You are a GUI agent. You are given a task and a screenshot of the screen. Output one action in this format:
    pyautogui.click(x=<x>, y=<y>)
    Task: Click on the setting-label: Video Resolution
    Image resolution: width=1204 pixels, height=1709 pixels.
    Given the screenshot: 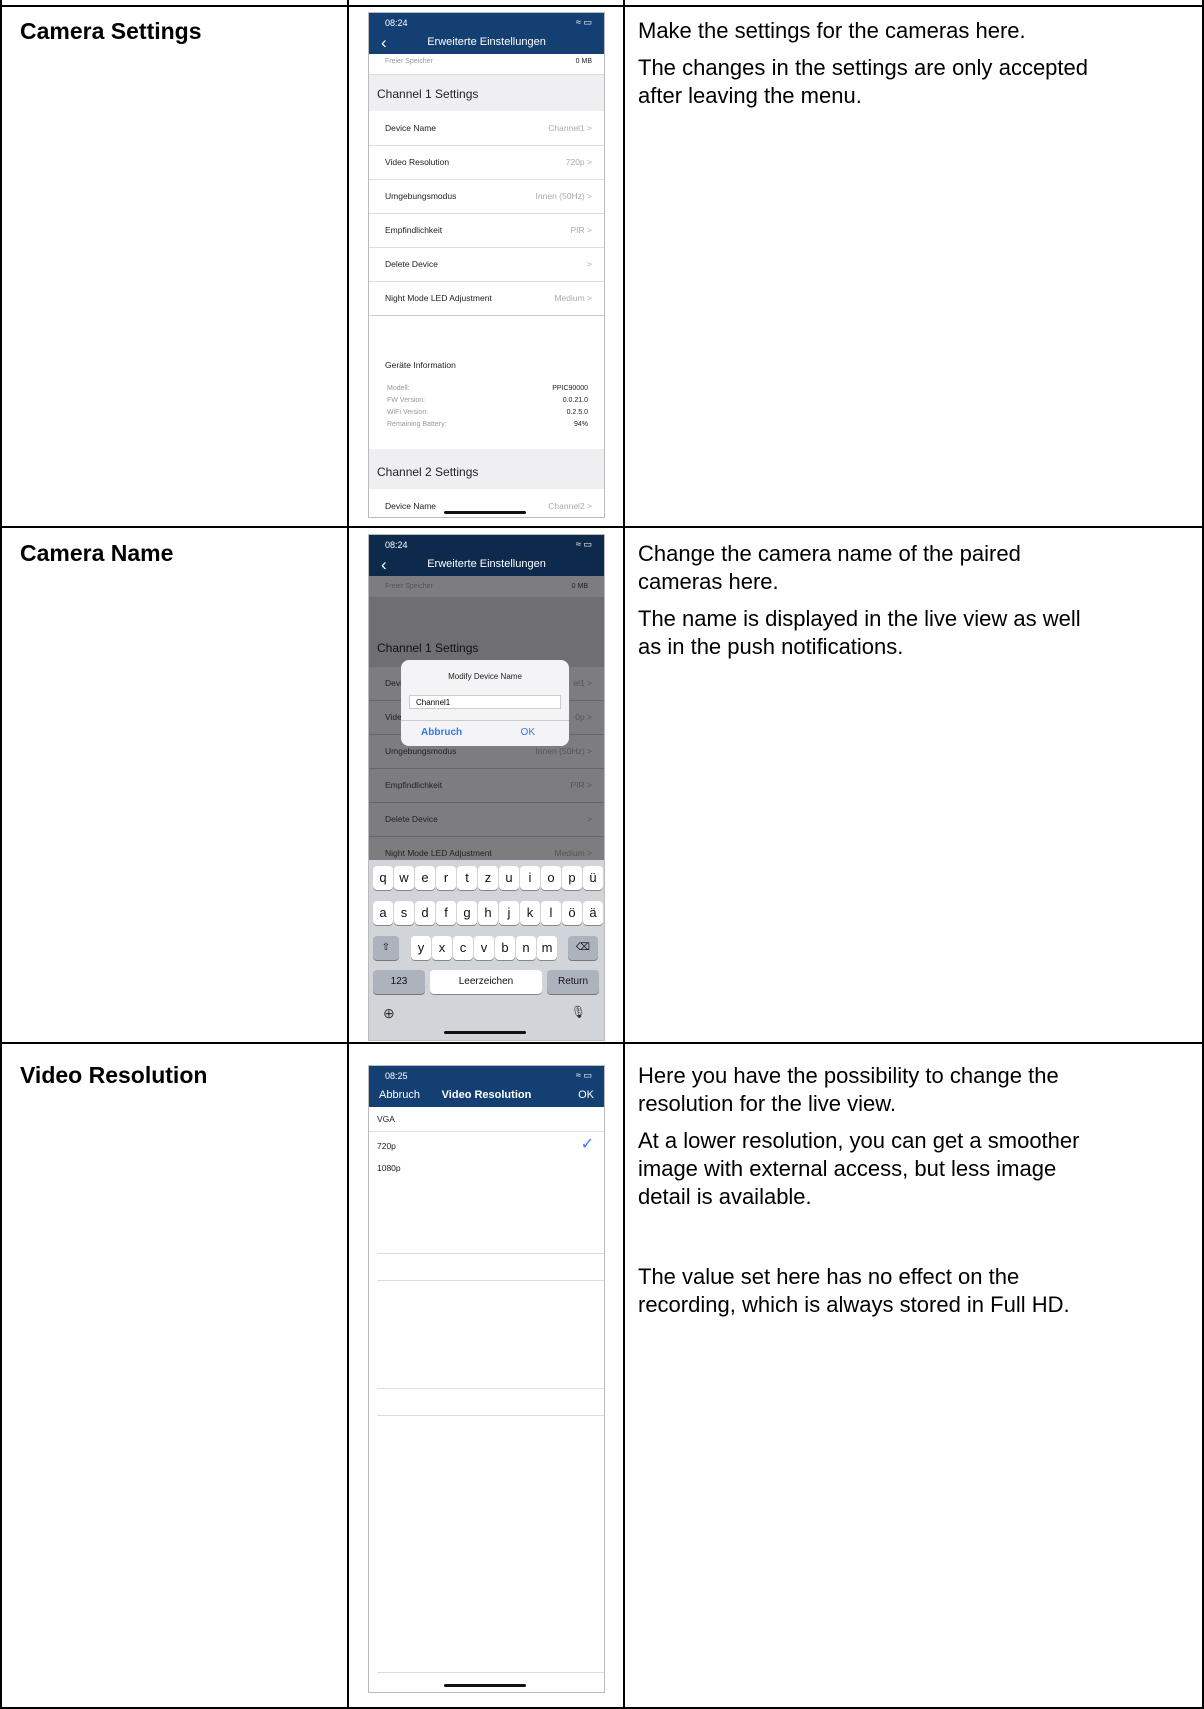 What is the action you would take?
    pyautogui.click(x=417, y=162)
    